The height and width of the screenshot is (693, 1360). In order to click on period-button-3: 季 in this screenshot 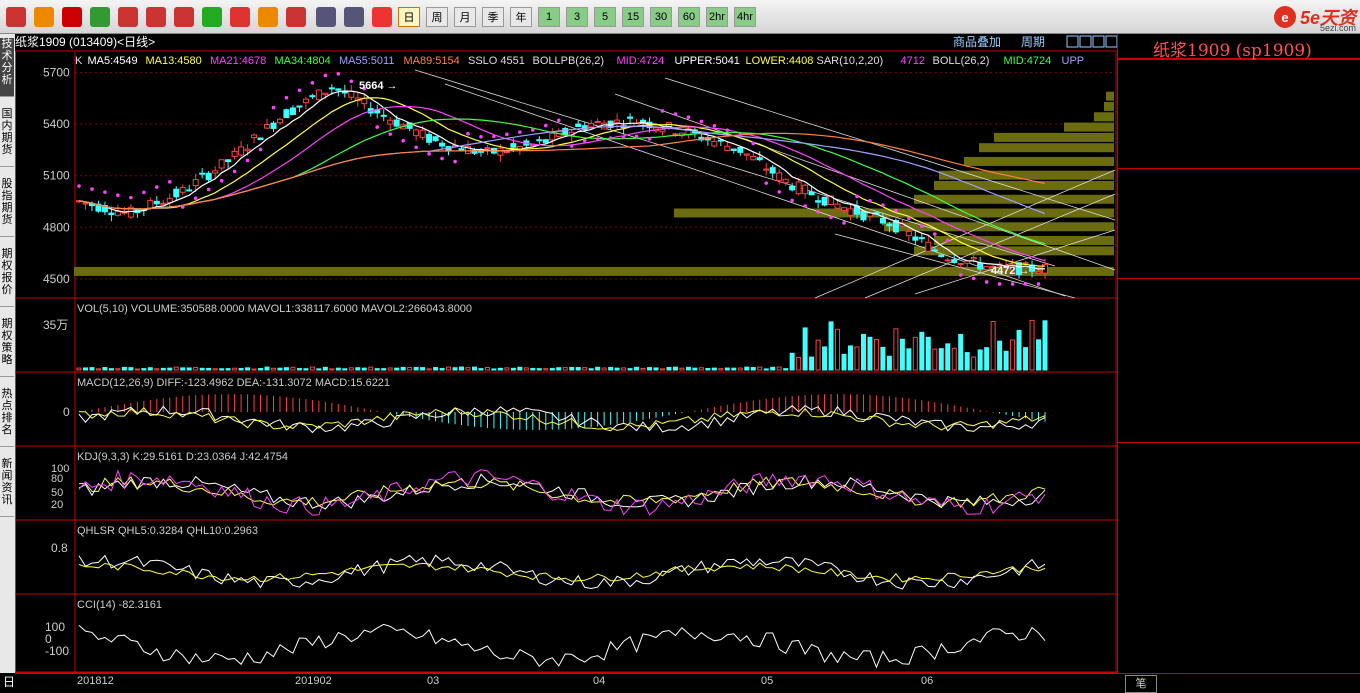, I will do `click(493, 17)`.